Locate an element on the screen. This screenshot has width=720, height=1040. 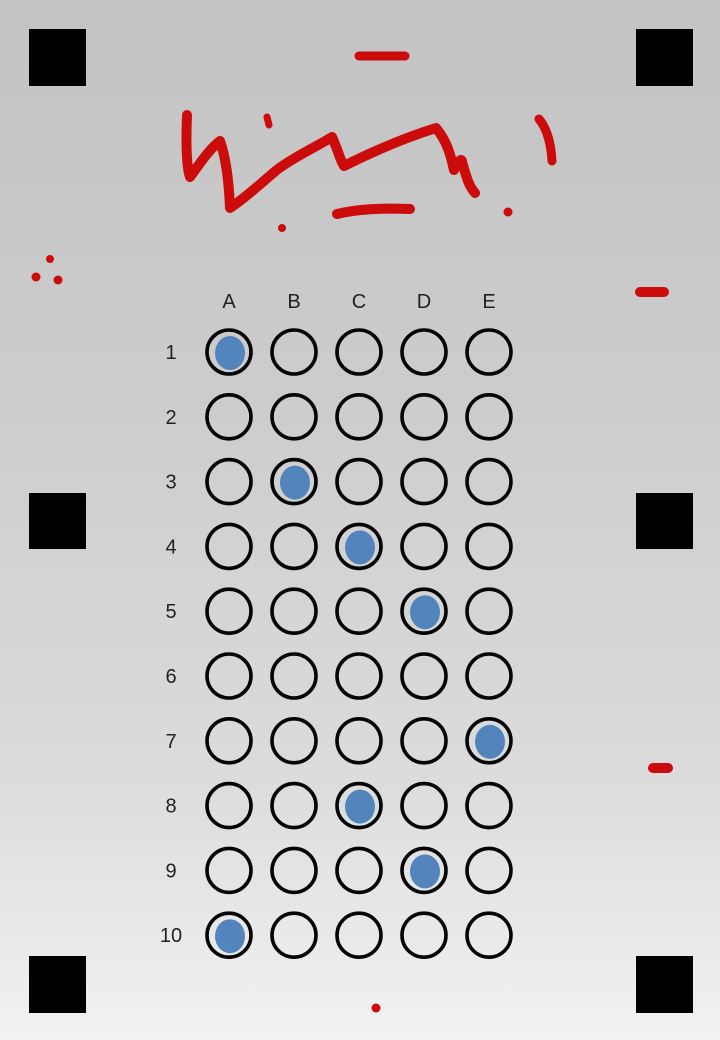
filled-mark-10-a is located at coordinates (230, 936).